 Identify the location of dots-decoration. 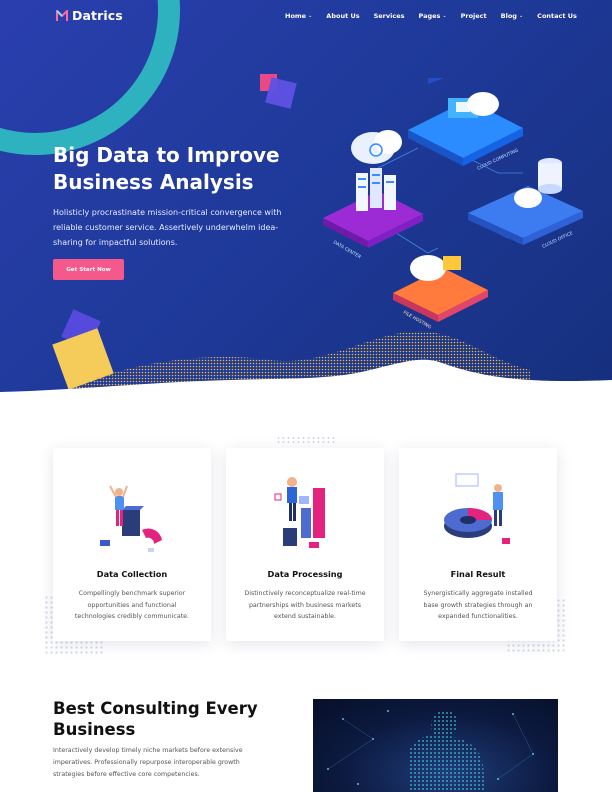
(306, 440).